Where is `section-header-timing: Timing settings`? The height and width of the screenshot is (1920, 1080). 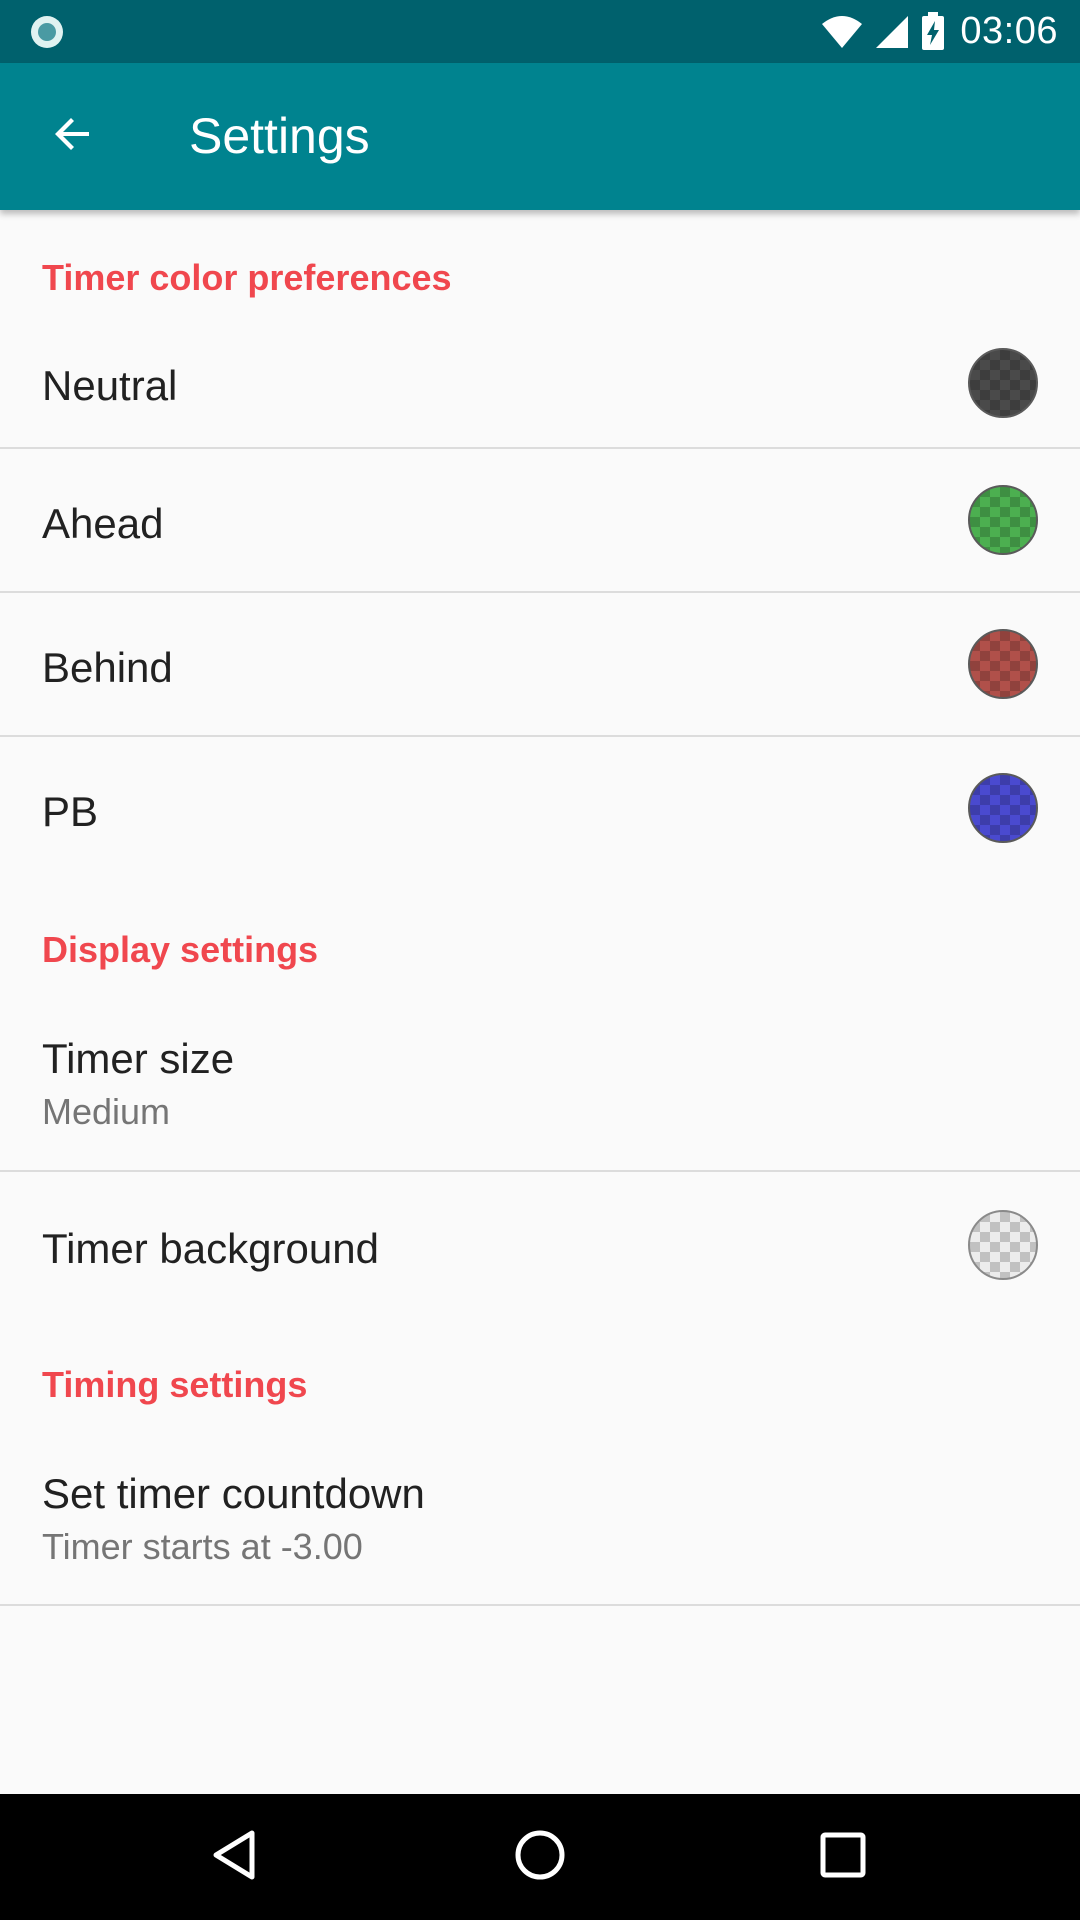 section-header-timing: Timing settings is located at coordinates (175, 1384).